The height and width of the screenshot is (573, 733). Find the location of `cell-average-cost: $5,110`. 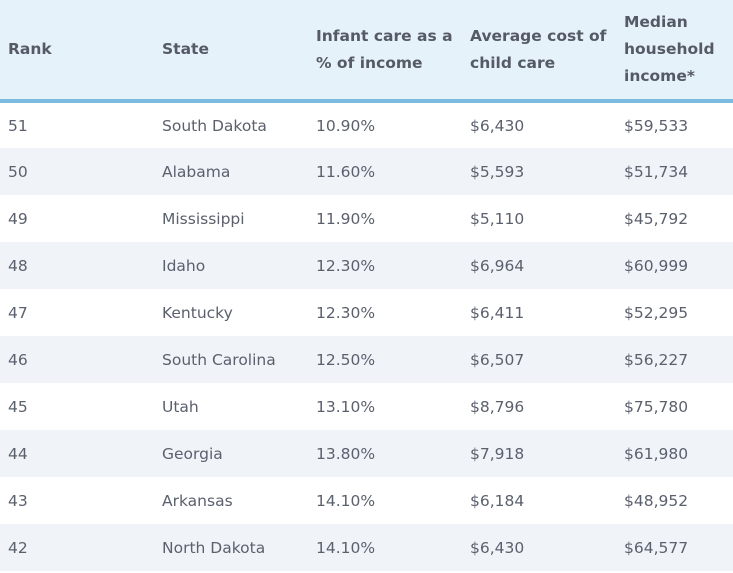

cell-average-cost: $5,110 is located at coordinates (497, 218).